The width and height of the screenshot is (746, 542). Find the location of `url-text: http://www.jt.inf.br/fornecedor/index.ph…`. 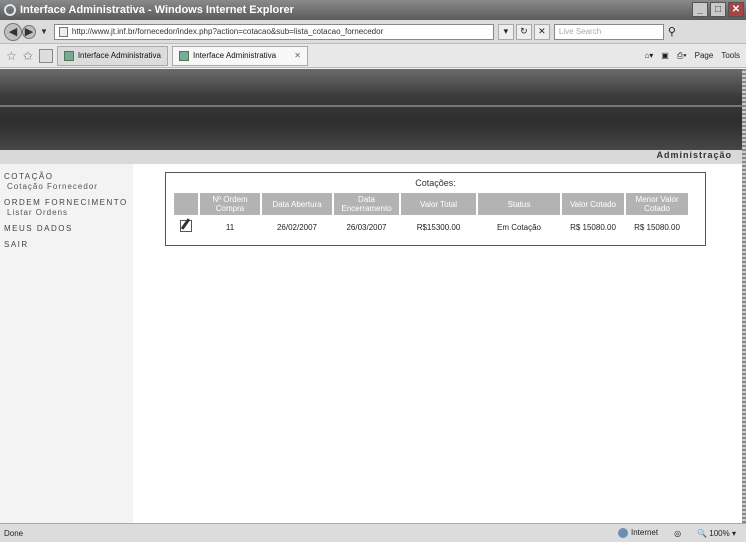

url-text: http://www.jt.inf.br/fornecedor/index.ph… is located at coordinates (227, 31).